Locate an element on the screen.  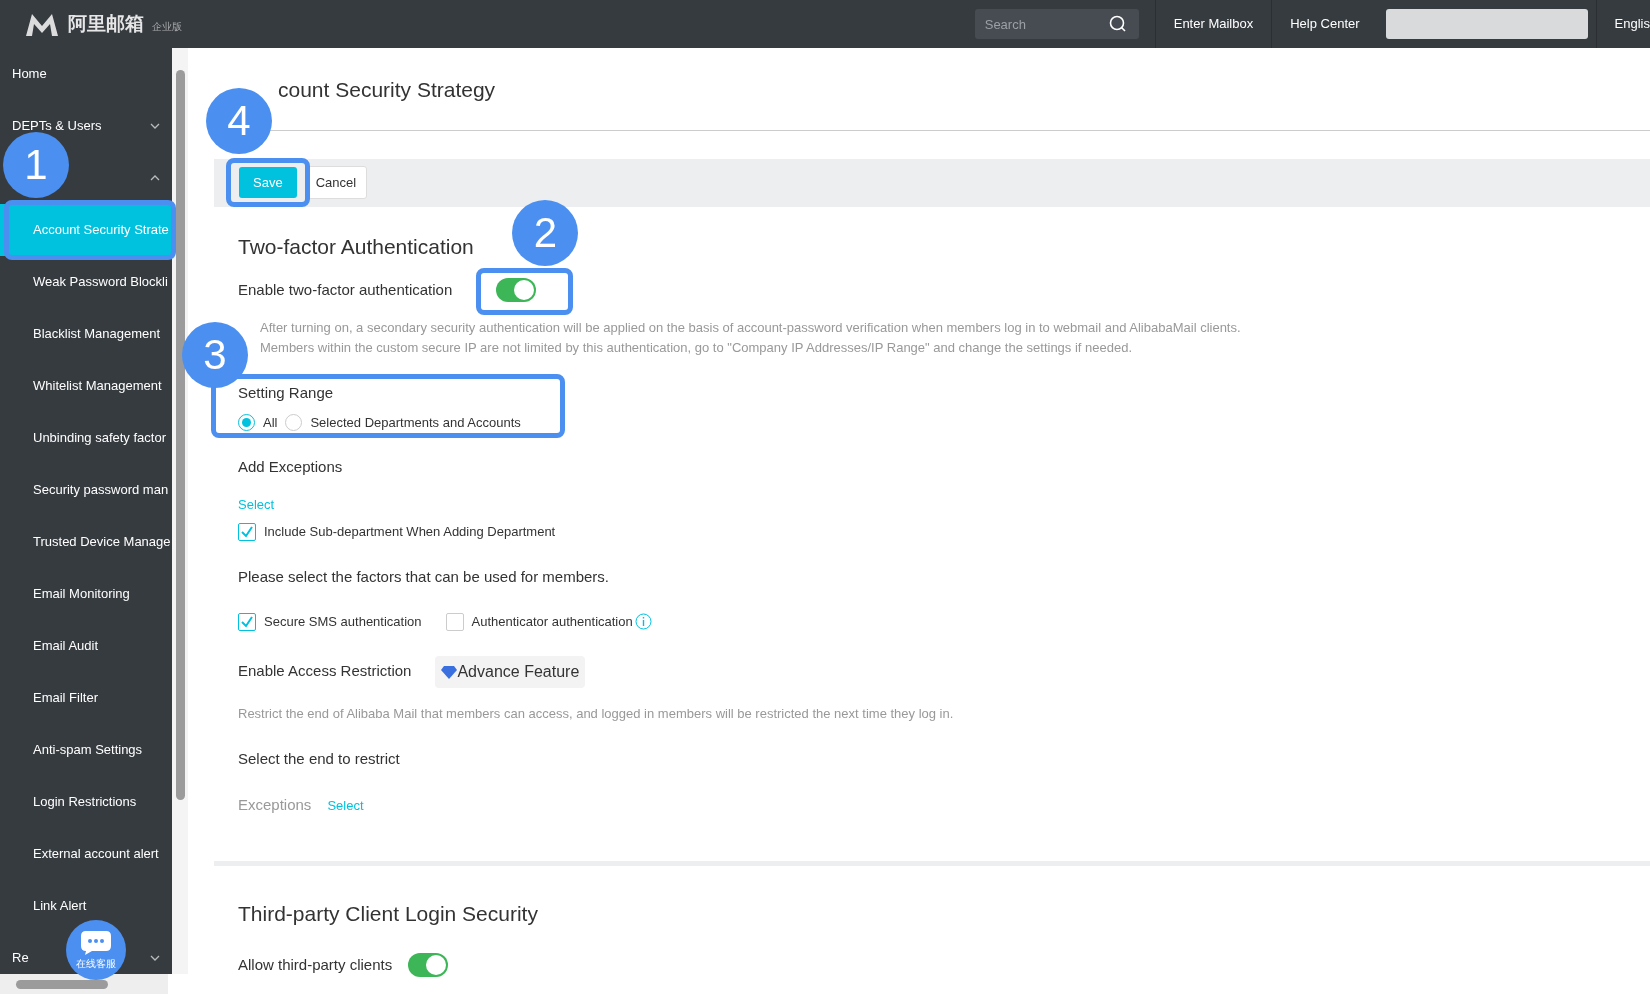
logo-icon is located at coordinates (42, 25).